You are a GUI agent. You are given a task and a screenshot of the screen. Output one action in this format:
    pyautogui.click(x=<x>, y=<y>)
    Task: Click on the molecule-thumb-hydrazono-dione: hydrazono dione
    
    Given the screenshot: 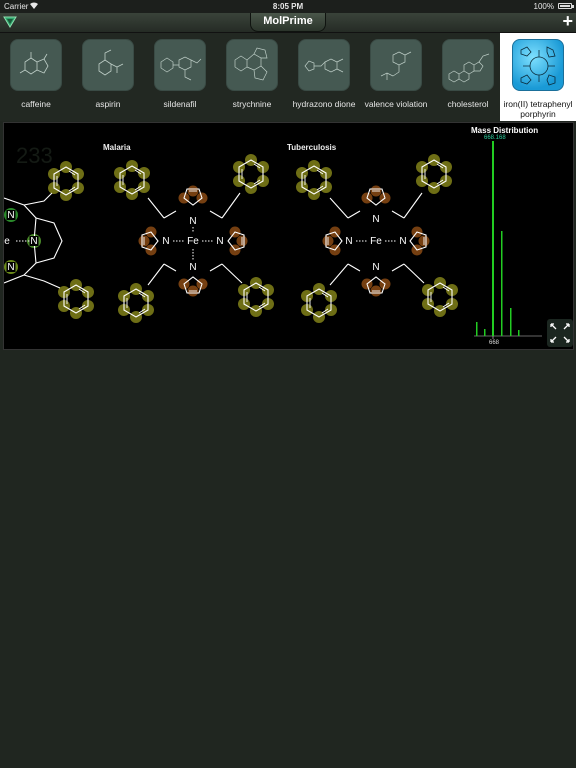 What is the action you would take?
    pyautogui.click(x=324, y=77)
    